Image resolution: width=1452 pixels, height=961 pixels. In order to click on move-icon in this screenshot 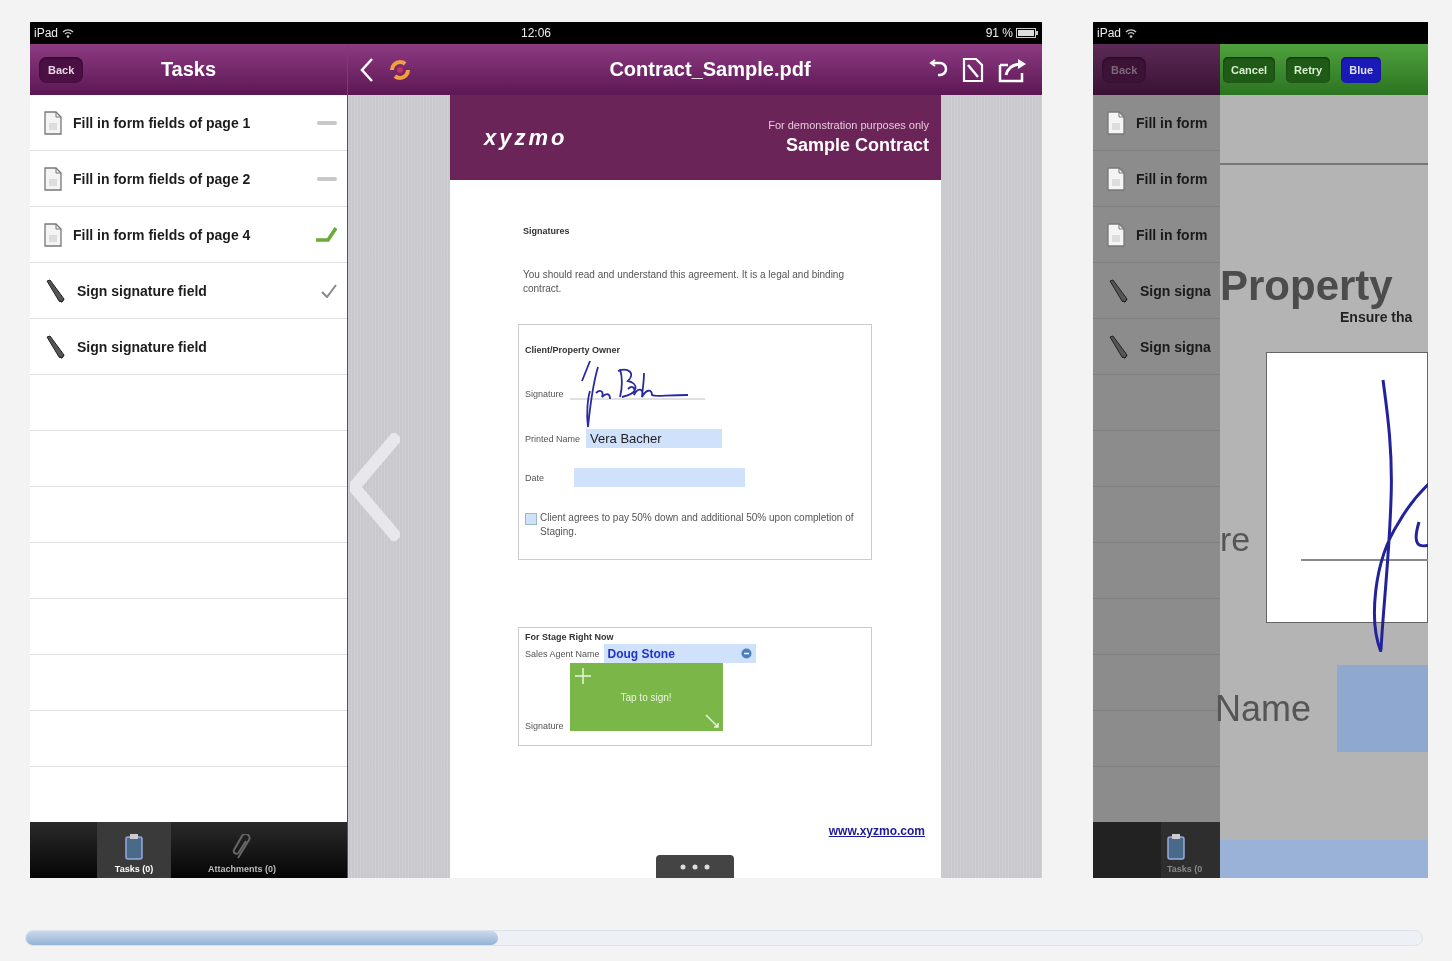, I will do `click(582, 676)`.